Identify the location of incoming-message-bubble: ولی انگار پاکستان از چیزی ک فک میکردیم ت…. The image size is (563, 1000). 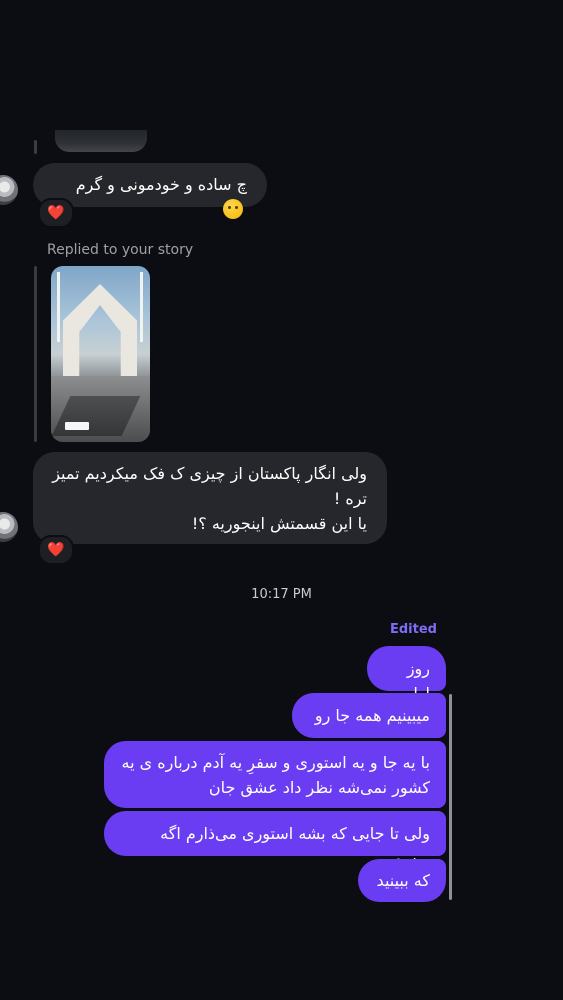
(210, 498).